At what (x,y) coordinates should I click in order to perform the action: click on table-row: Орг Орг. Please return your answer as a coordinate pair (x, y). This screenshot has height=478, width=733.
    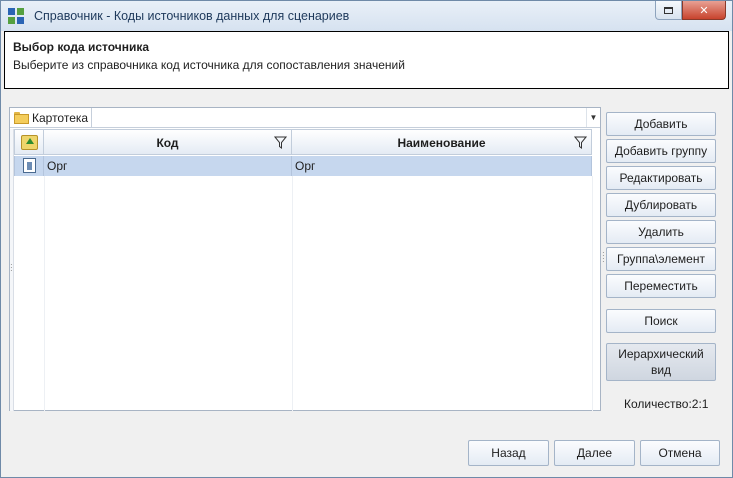
    Looking at the image, I should click on (303, 166).